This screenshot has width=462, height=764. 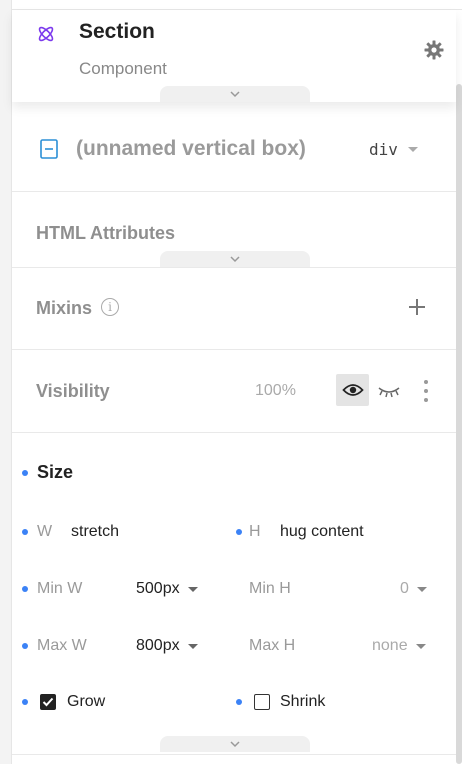 What do you see at coordinates (302, 702) in the screenshot?
I see `shrink-label: Shrink` at bounding box center [302, 702].